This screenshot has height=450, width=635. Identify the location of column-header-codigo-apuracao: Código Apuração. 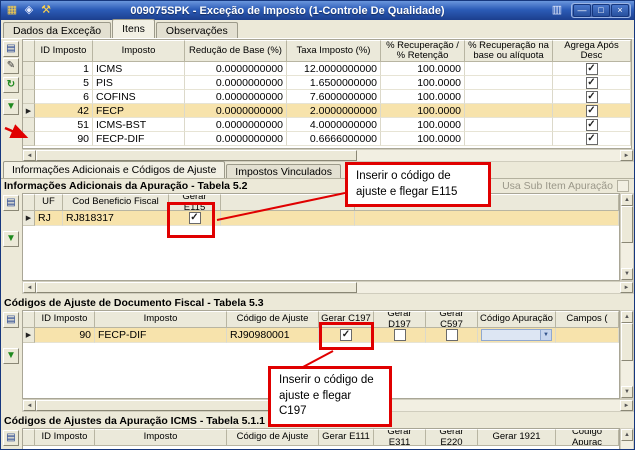
(517, 319).